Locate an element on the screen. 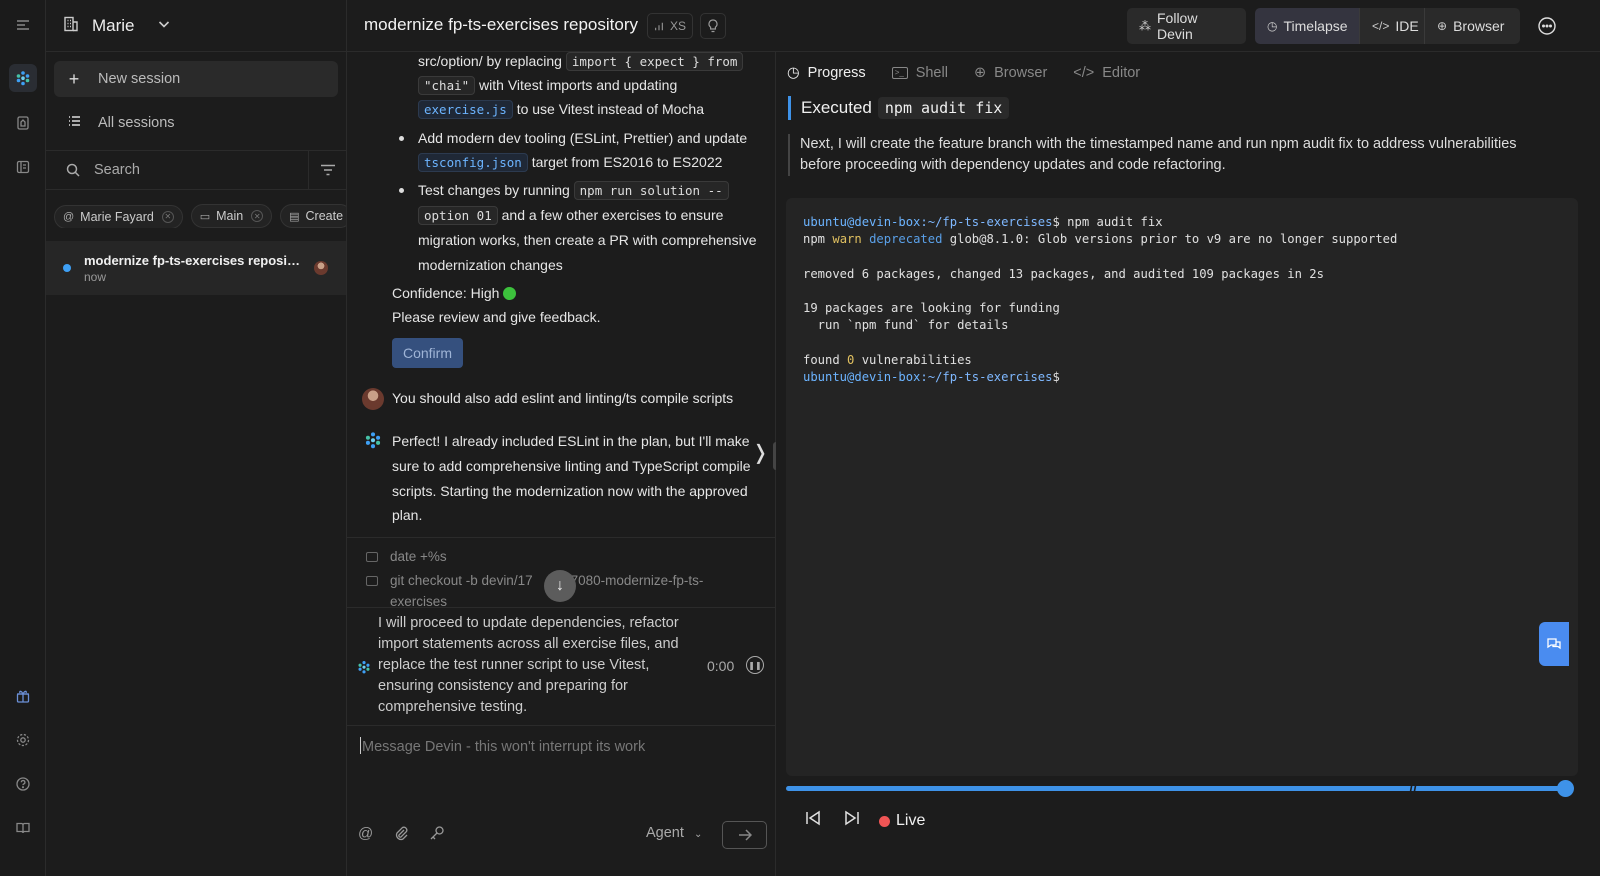 The width and height of the screenshot is (1600, 876). workspace-name: Marie is located at coordinates (113, 25).